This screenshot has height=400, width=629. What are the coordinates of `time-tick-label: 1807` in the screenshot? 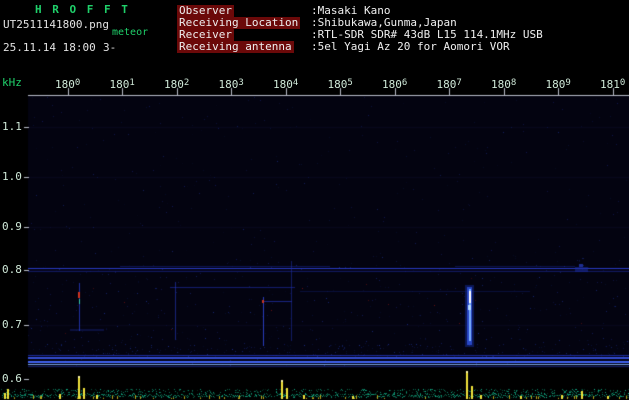 It's located at (449, 84).